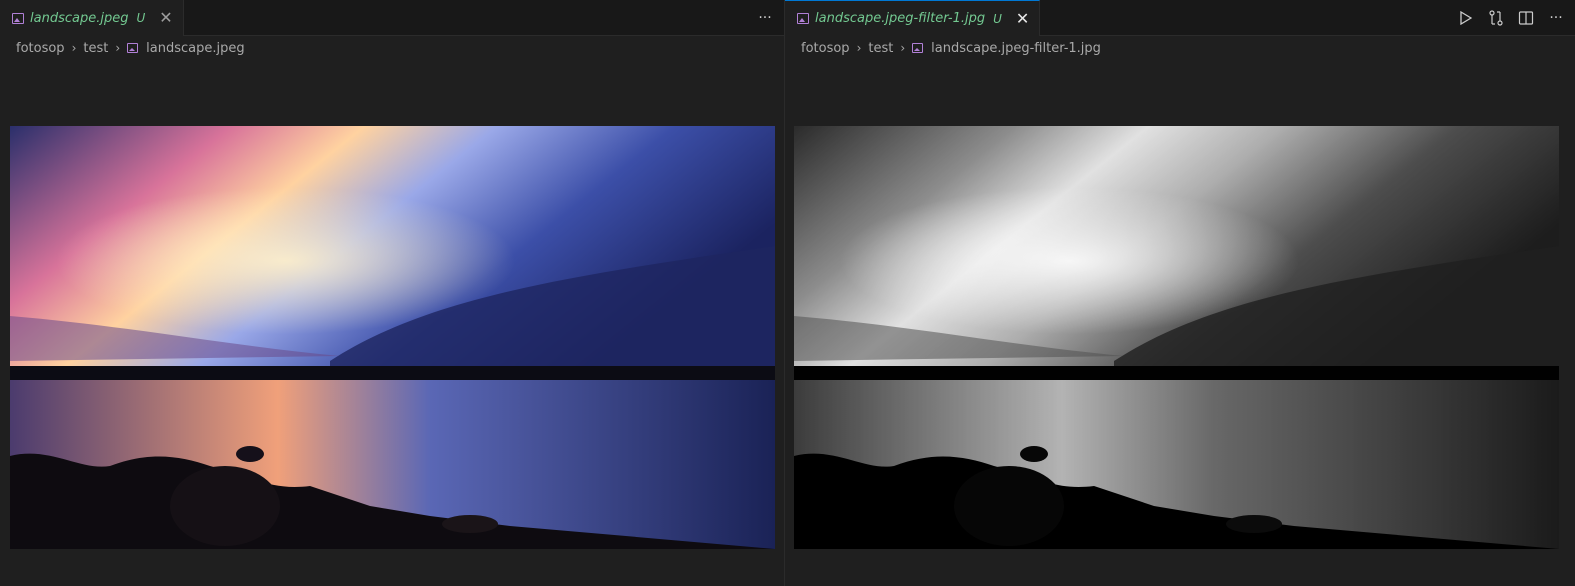 The height and width of the screenshot is (586, 1575). I want to click on tab-landscape-filter: landscape.jpeg-filter-1.jpg U ✕, so click(913, 18).